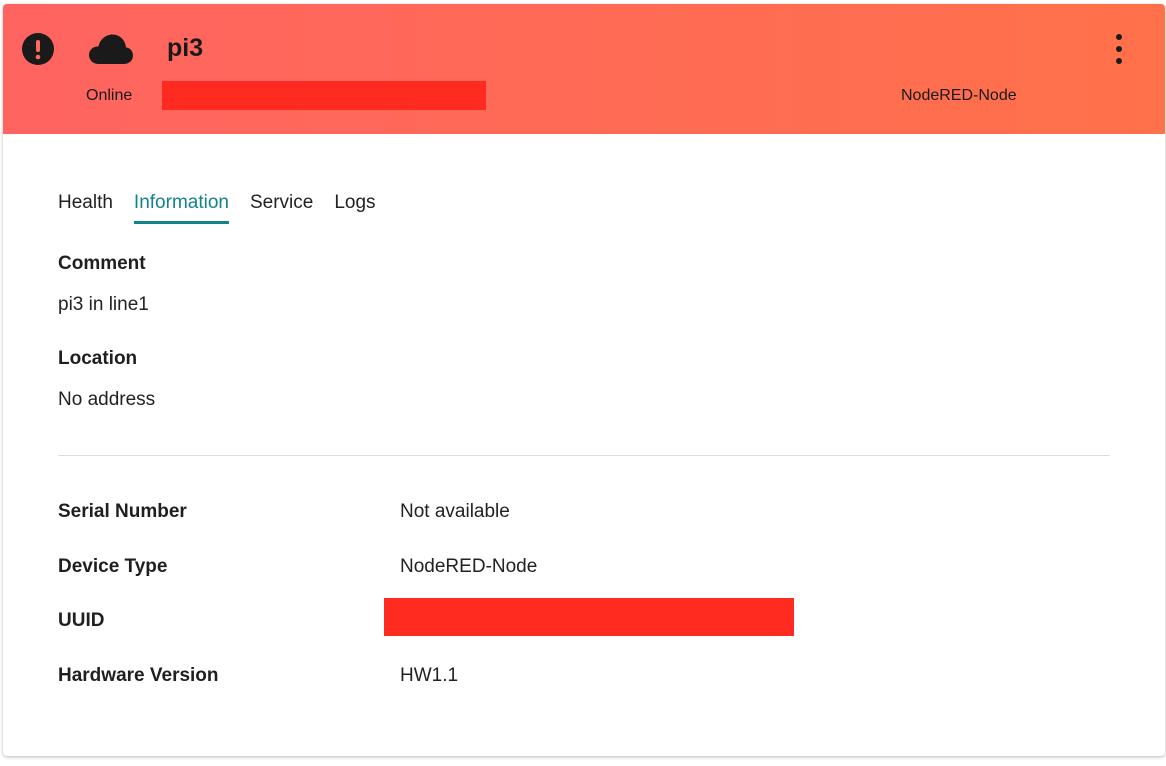  What do you see at coordinates (589, 617) in the screenshot?
I see `uuid-redacted-value` at bounding box center [589, 617].